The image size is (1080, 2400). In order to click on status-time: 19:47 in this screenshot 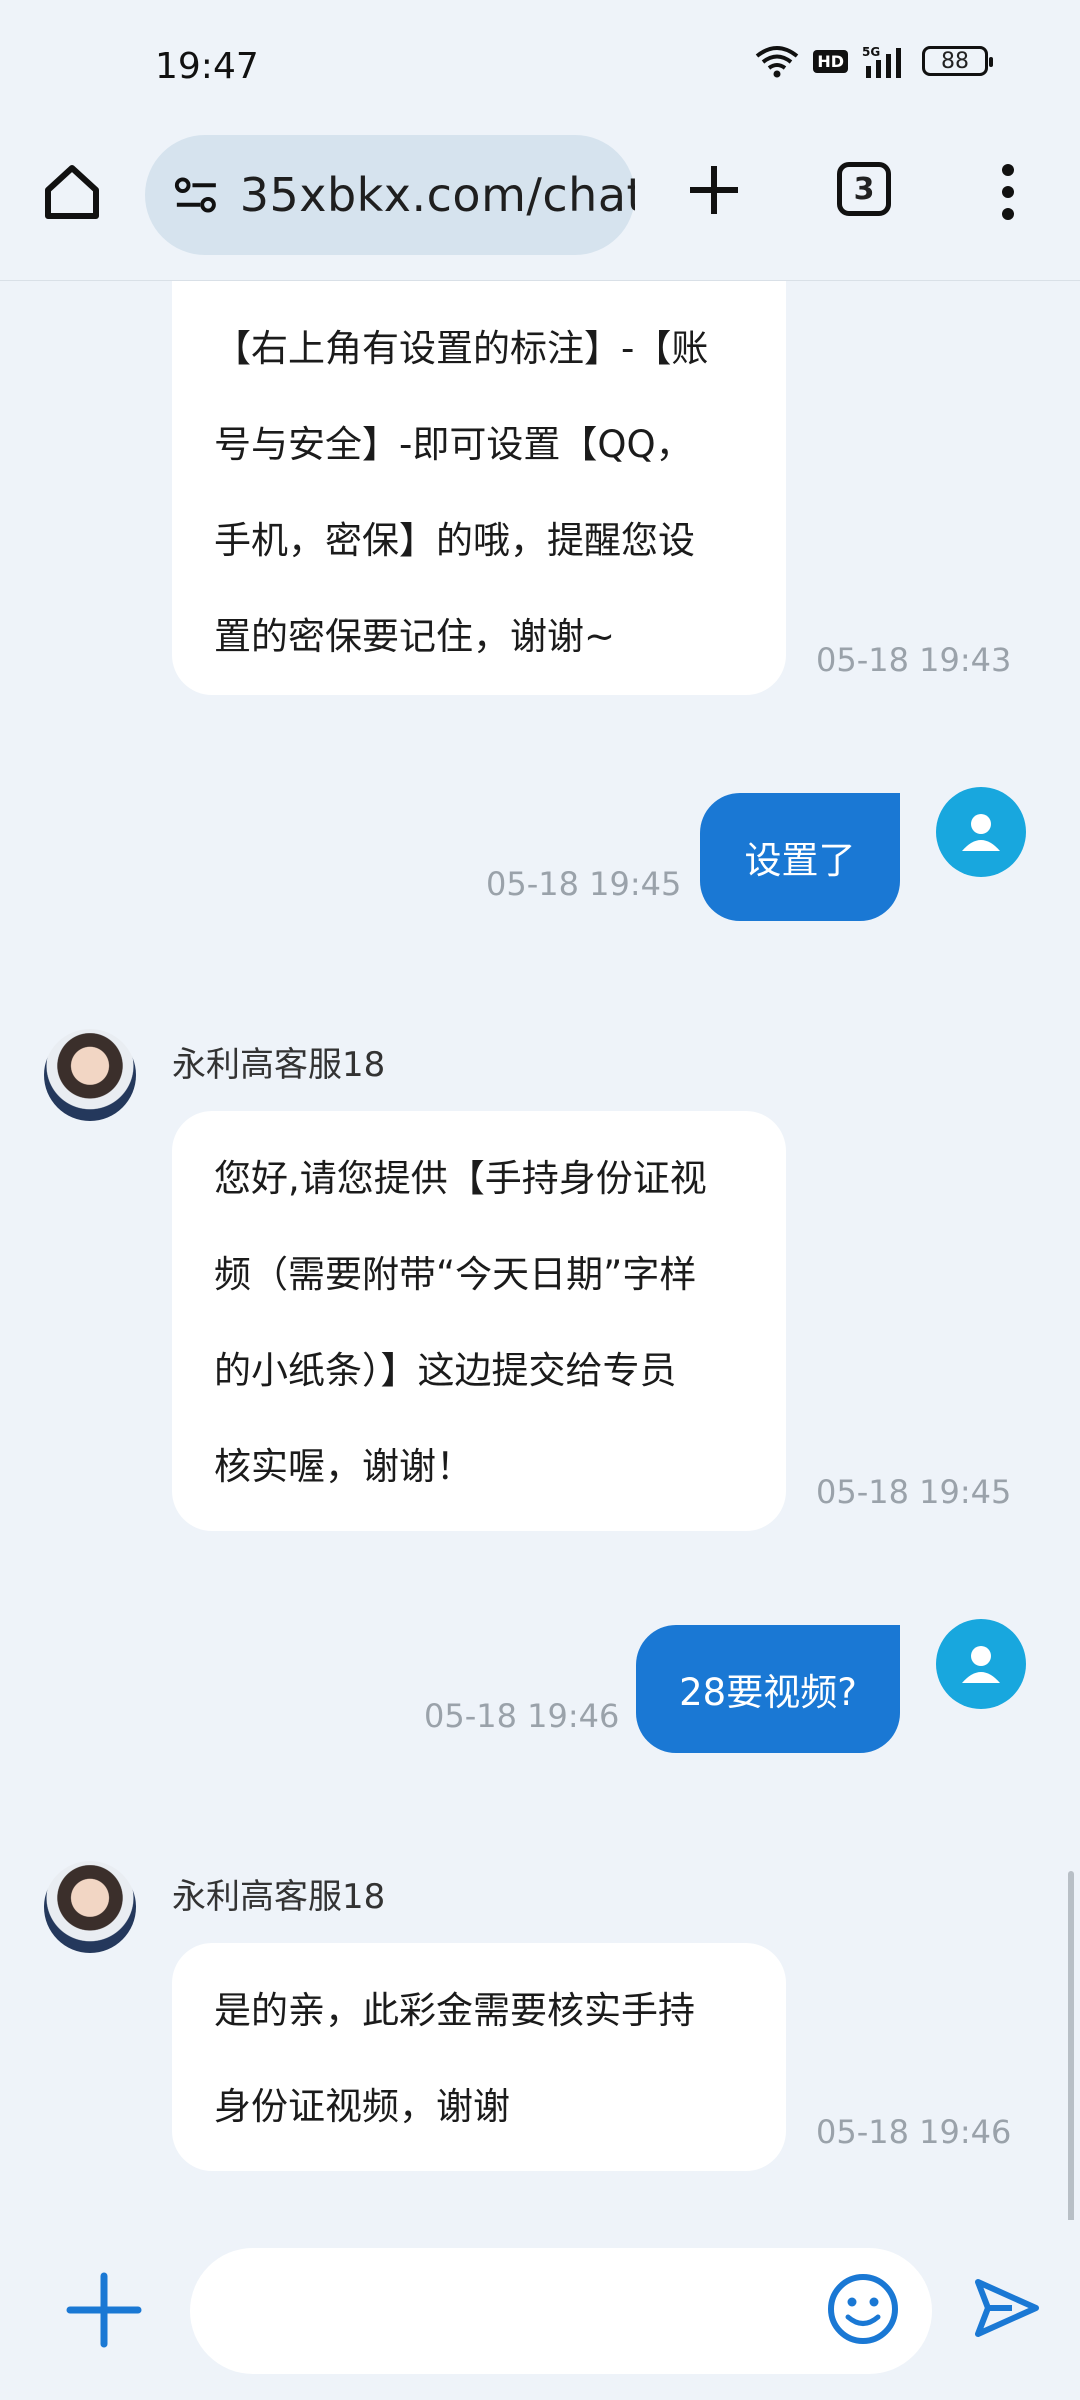, I will do `click(207, 66)`.